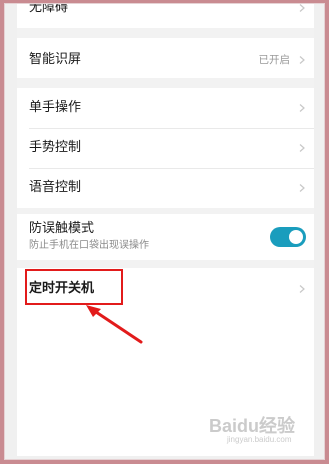  I want to click on row-gesture: 手势控制, so click(165, 148).